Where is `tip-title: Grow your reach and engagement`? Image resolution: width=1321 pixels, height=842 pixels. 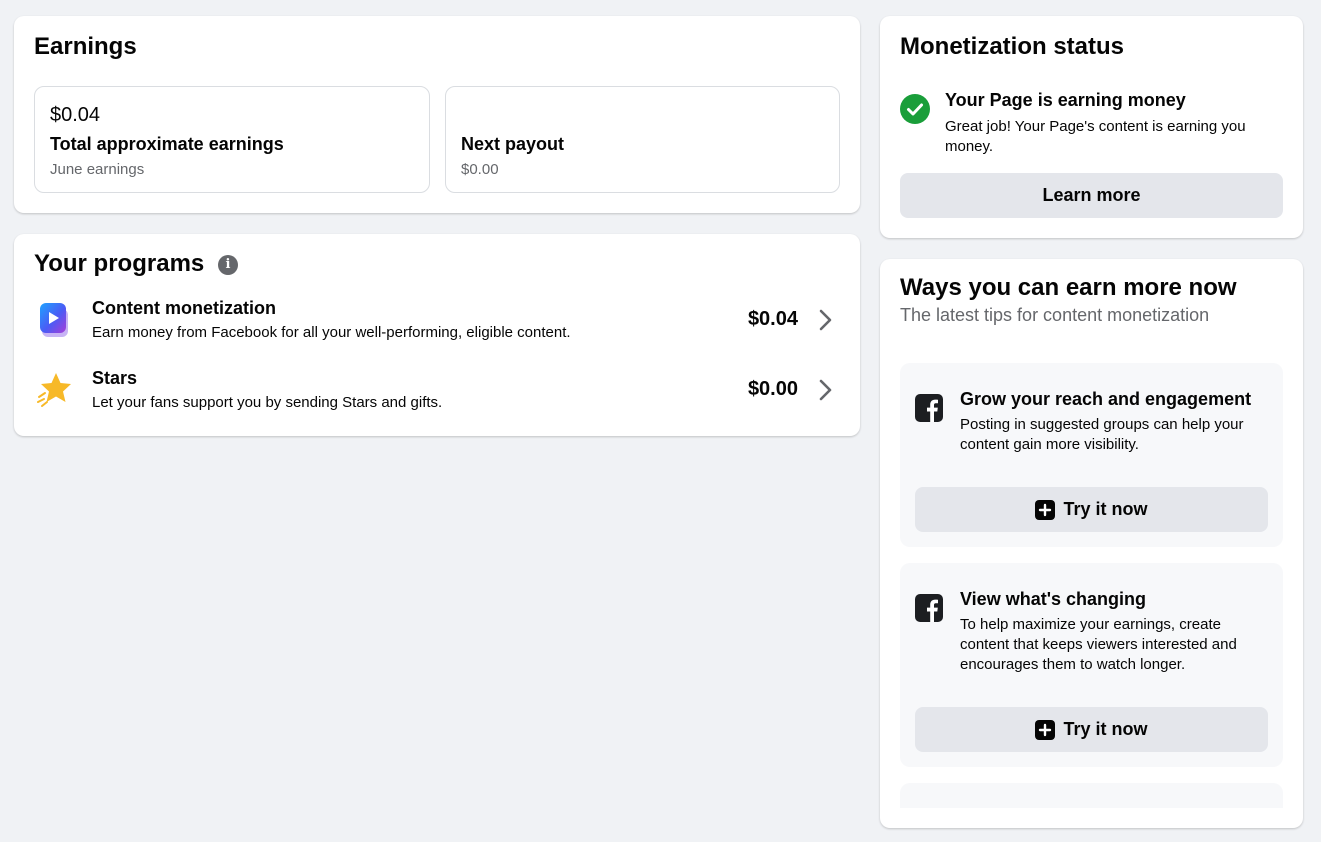 tip-title: Grow your reach and engagement is located at coordinates (1106, 399).